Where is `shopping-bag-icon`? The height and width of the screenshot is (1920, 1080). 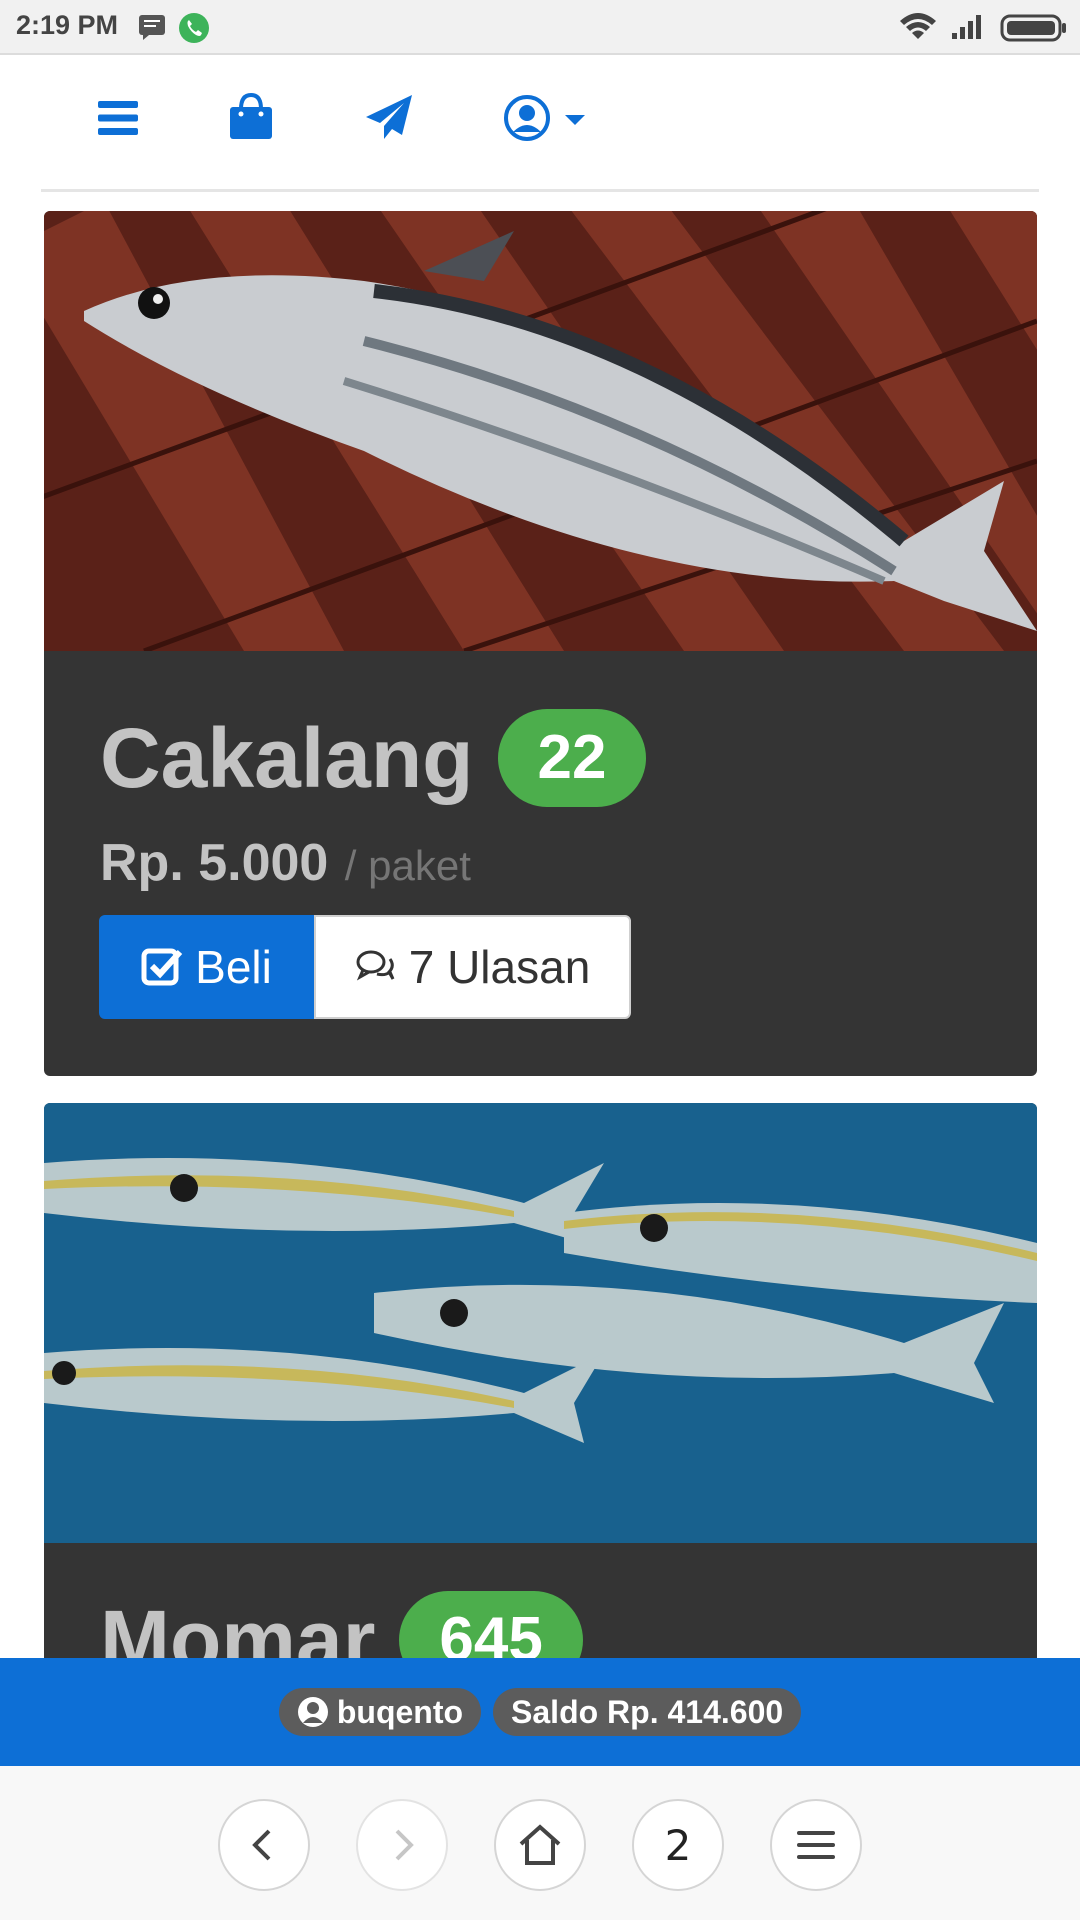 shopping-bag-icon is located at coordinates (251, 117).